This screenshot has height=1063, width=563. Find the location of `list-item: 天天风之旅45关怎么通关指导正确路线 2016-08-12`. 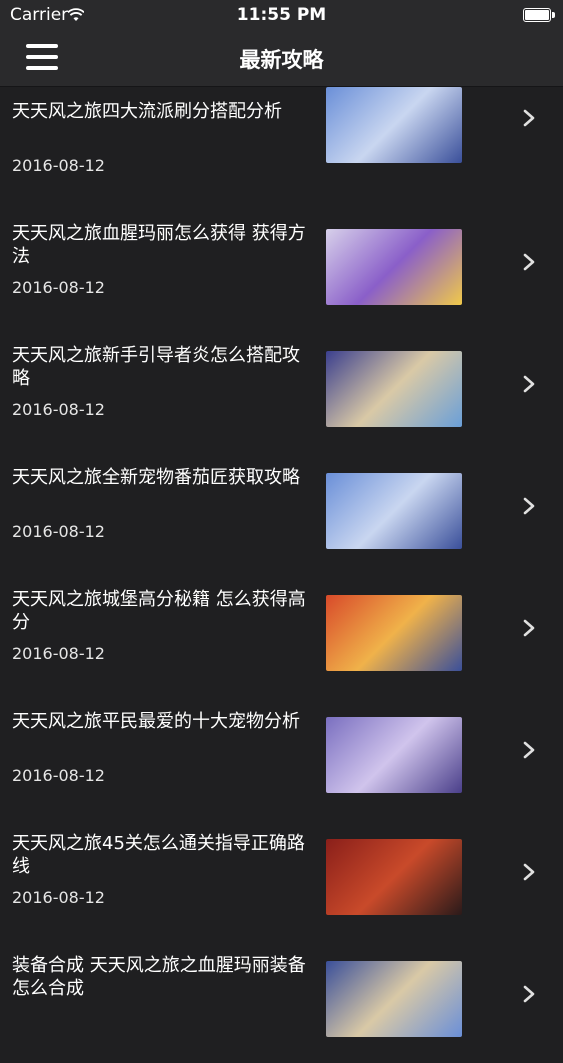

list-item: 天天风之旅45关怎么通关指导正确路线 2016-08-12 is located at coordinates (281, 880).